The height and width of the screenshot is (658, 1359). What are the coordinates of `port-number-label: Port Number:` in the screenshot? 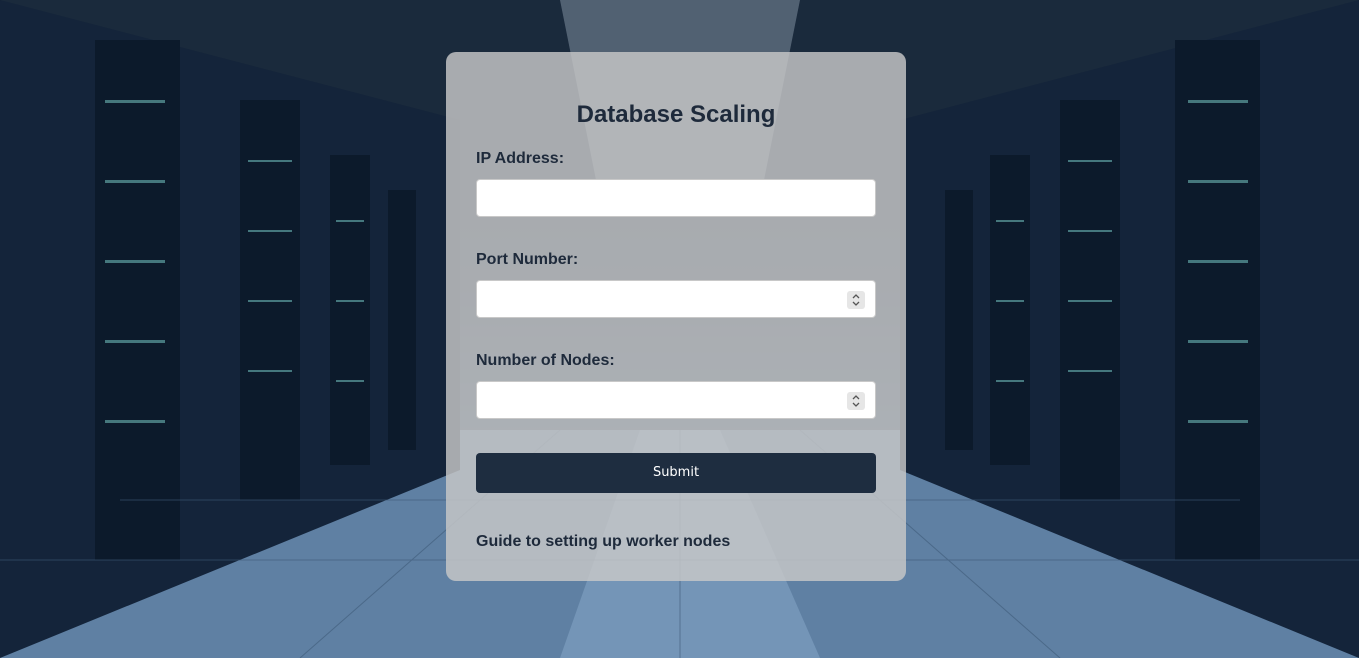 It's located at (527, 259).